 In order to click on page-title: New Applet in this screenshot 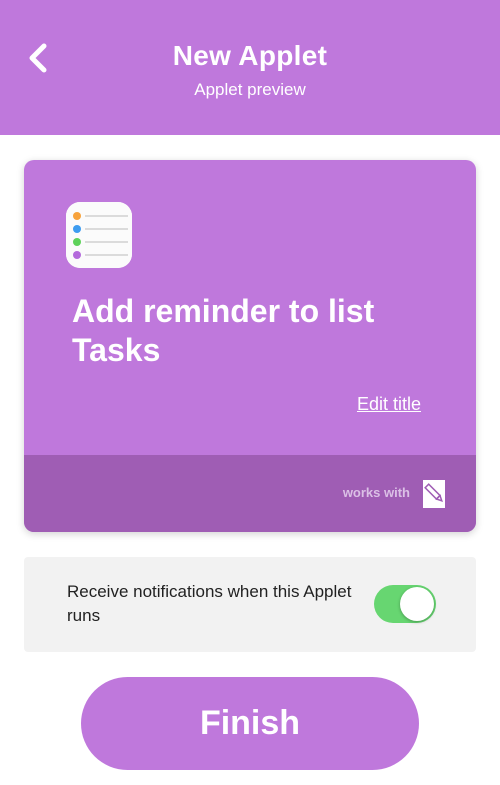, I will do `click(250, 55)`.